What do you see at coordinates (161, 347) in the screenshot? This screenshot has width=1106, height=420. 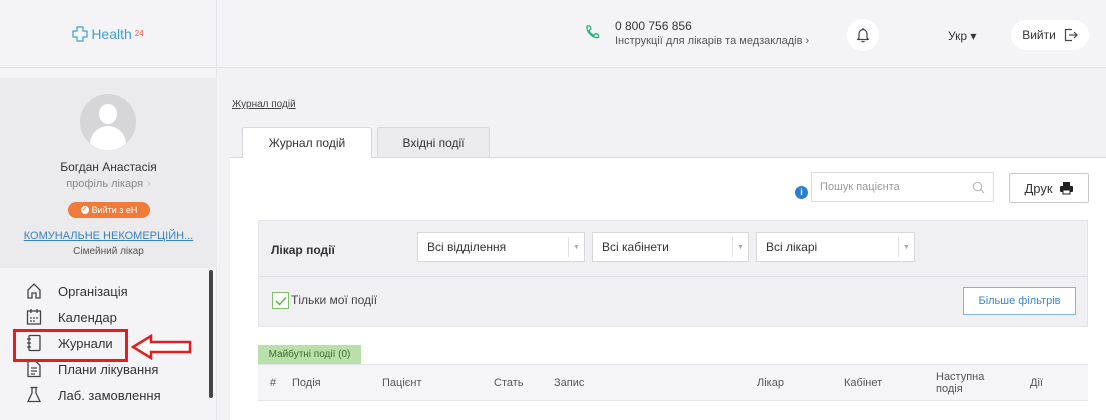 I see `annotation-arrow-icon` at bounding box center [161, 347].